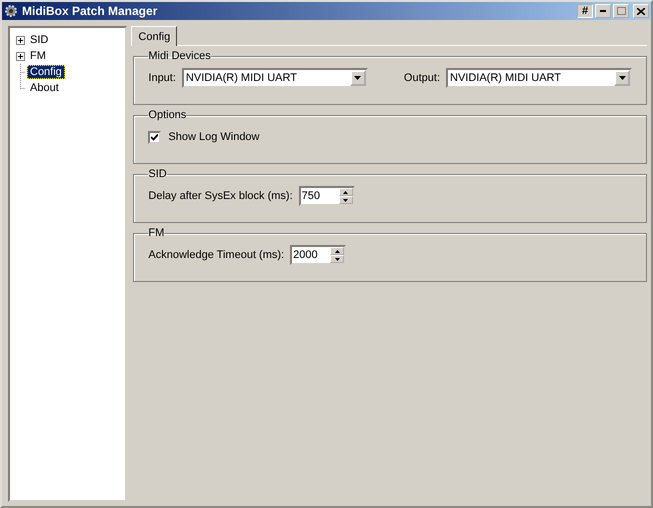 The width and height of the screenshot is (653, 508). I want to click on field-label: Acknowledge Timeout (ms):, so click(216, 255).